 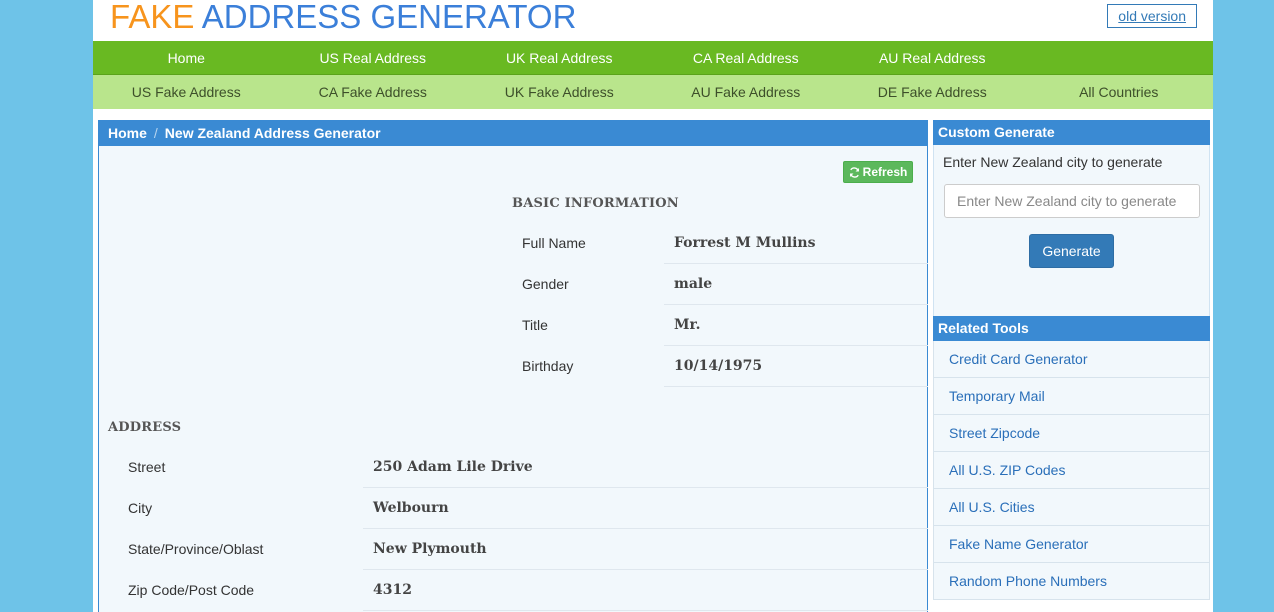 I want to click on old-version-link: old version, so click(x=1152, y=16).